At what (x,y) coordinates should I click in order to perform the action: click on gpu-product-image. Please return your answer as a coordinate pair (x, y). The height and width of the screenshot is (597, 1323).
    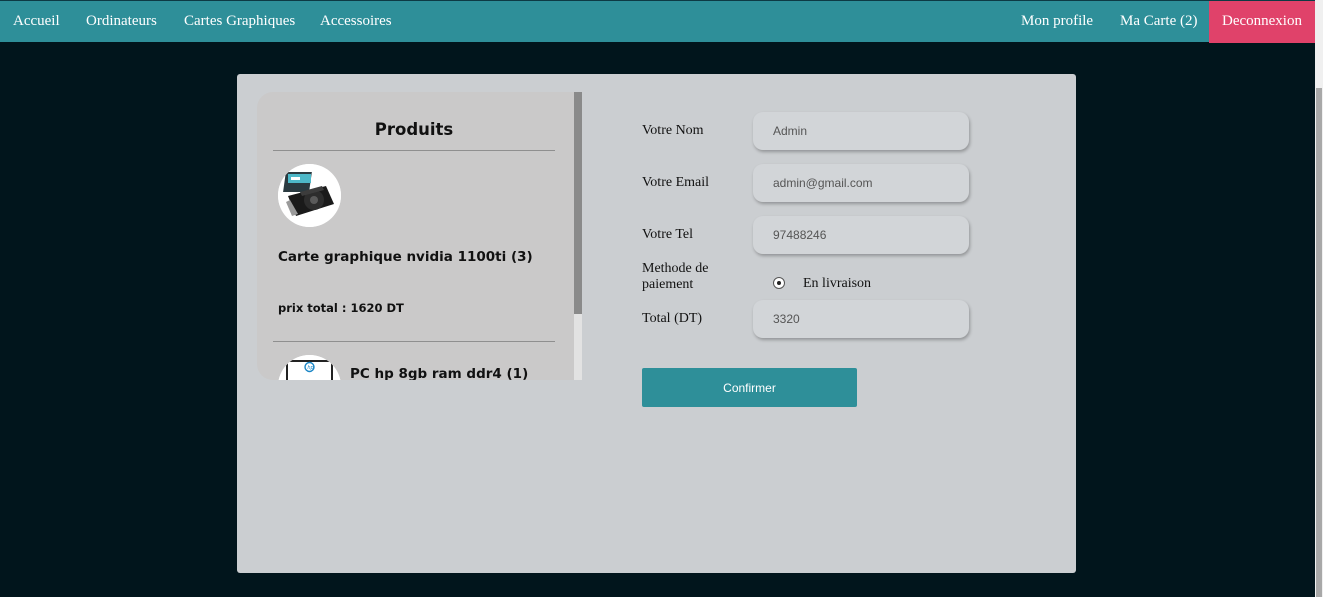
    Looking at the image, I should click on (309, 195).